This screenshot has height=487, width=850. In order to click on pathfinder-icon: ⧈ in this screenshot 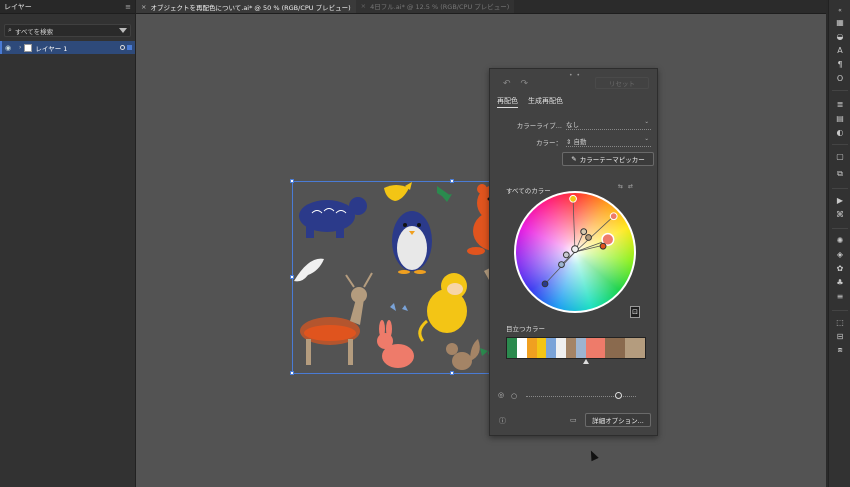, I will do `click(840, 350)`.